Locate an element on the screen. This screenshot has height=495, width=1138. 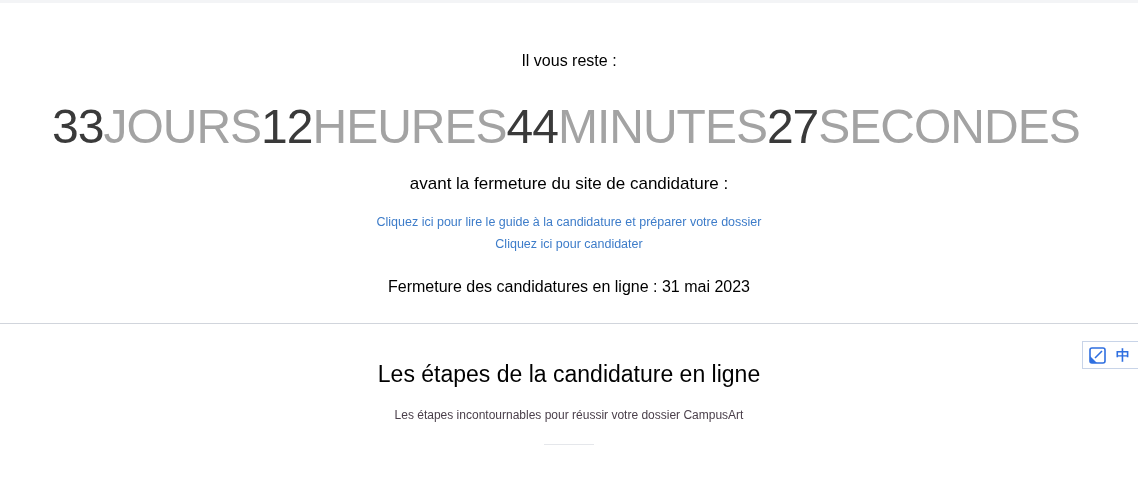
countdown-number: 27 is located at coordinates (792, 127).